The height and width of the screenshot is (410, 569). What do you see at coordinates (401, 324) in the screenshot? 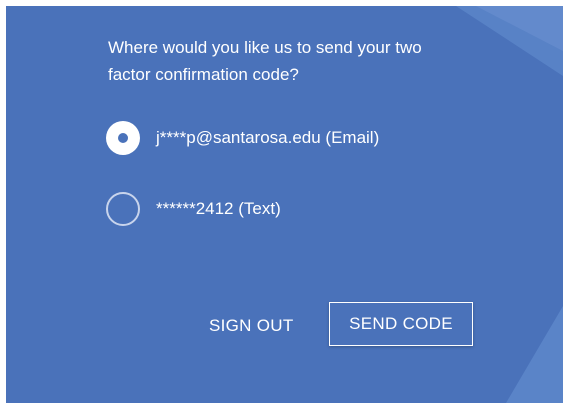
I see `send-code-button: SEND CODE` at bounding box center [401, 324].